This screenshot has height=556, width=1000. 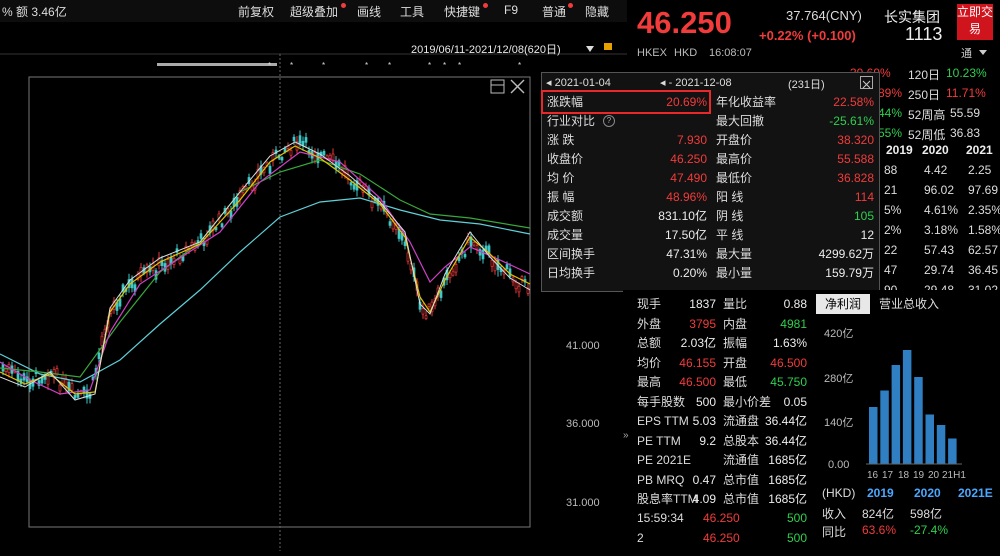 I want to click on popup-stat-value: 20.69%, so click(x=686, y=102).